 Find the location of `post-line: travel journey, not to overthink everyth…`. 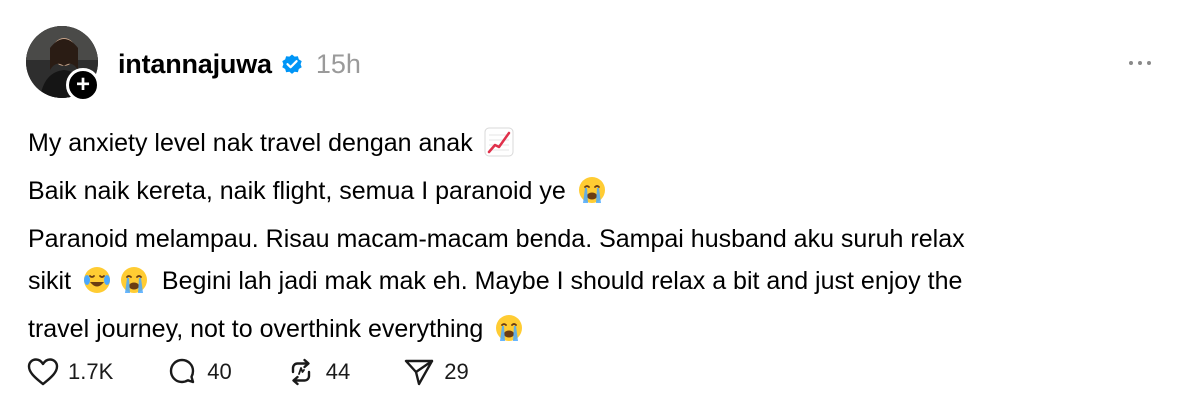

post-line: travel journey, not to overthink everyth… is located at coordinates (598, 332).